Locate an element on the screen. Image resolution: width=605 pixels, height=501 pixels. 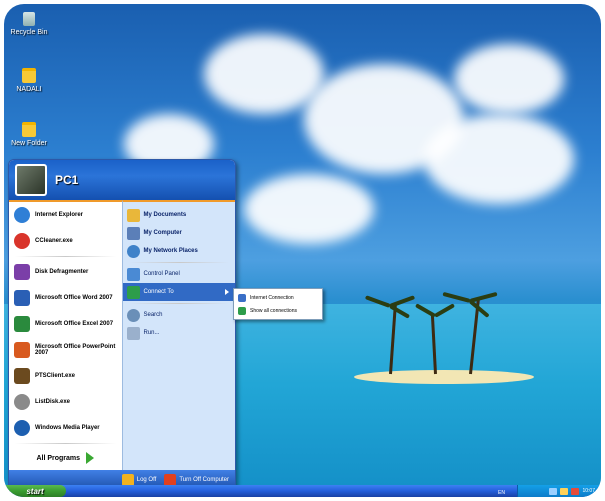
program-listdisk: ListDisk.exe is located at coordinates (65, 402).